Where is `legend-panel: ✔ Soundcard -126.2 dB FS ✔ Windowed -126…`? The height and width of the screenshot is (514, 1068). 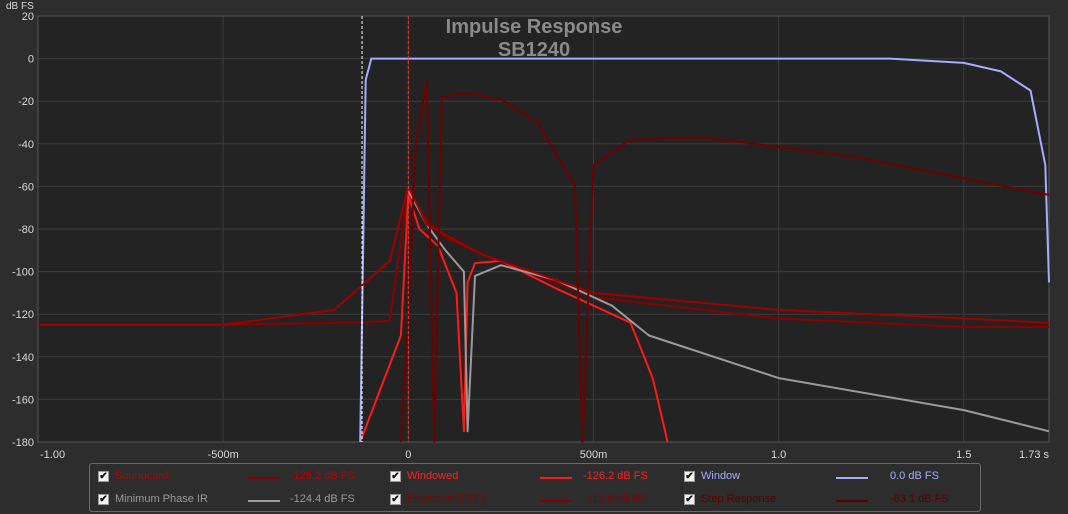
legend-panel: ✔ Soundcard -126.2 dB FS ✔ Windowed -126… is located at coordinates (535, 487).